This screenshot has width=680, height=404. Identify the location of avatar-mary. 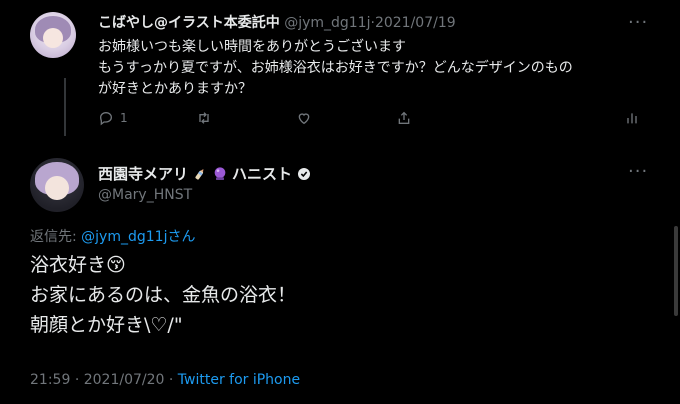
(57, 185).